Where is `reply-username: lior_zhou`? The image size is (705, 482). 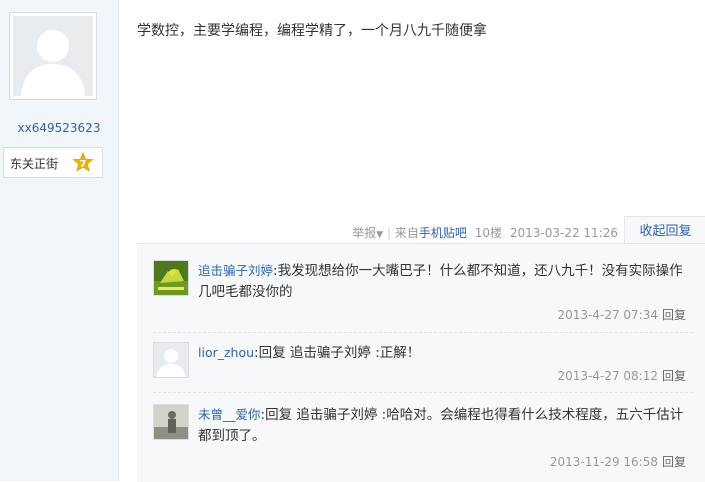 reply-username: lior_zhou is located at coordinates (226, 352).